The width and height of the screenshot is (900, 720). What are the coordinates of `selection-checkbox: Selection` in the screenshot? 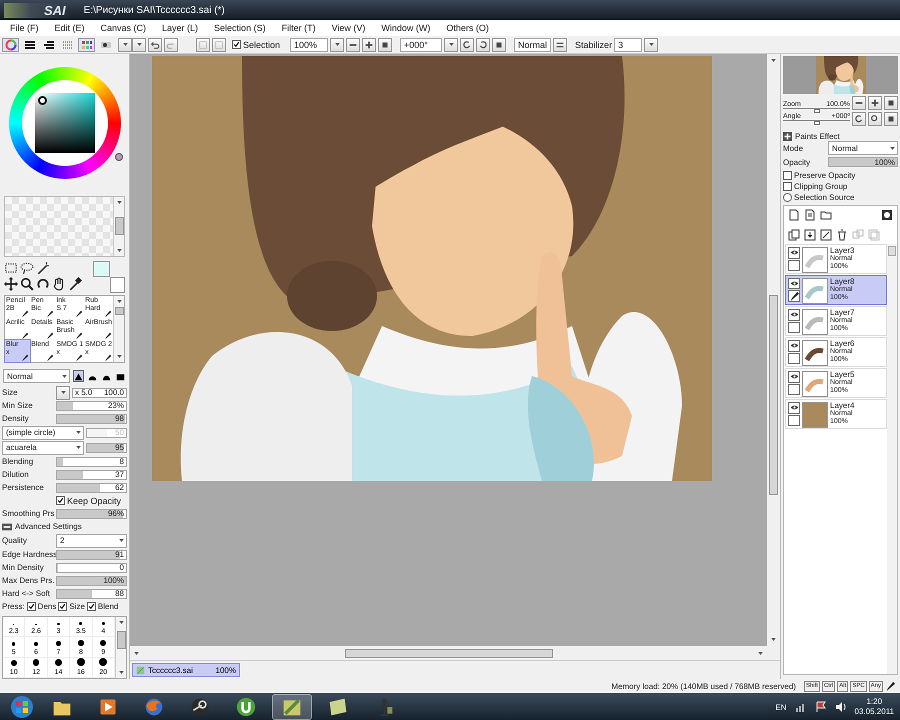 It's located at (256, 45).